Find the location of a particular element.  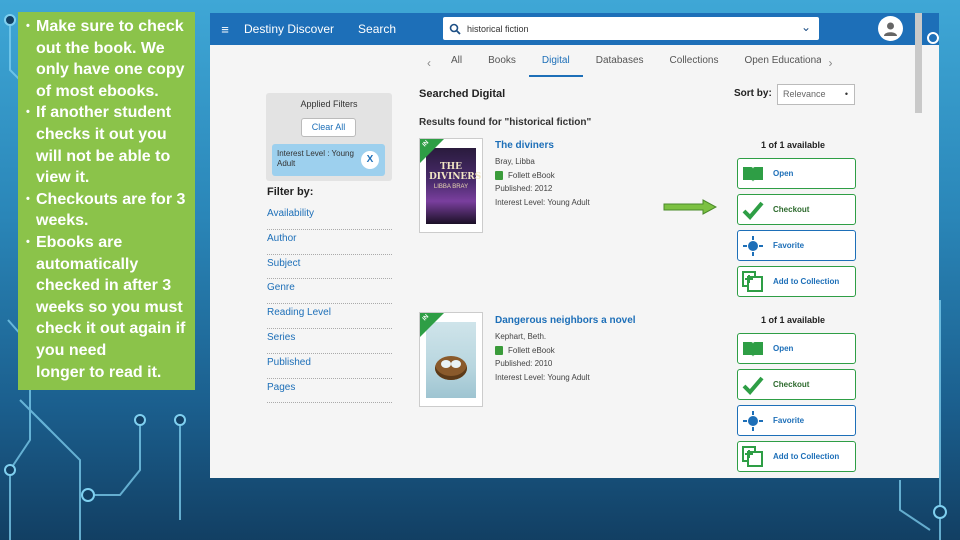

book-published: Published: 2012 is located at coordinates (524, 188).